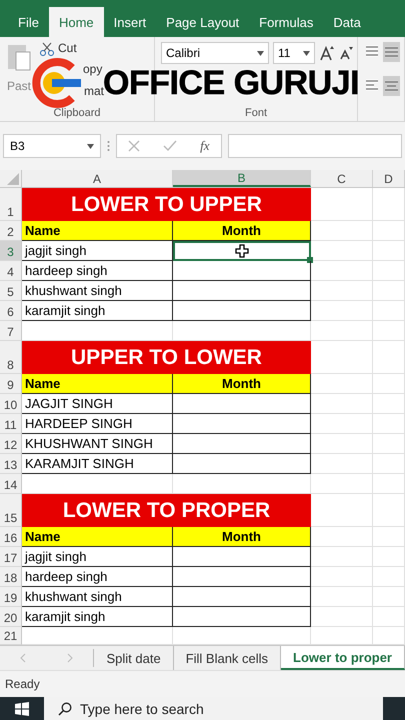  What do you see at coordinates (11, 510) in the screenshot?
I see `row-number: 15` at bounding box center [11, 510].